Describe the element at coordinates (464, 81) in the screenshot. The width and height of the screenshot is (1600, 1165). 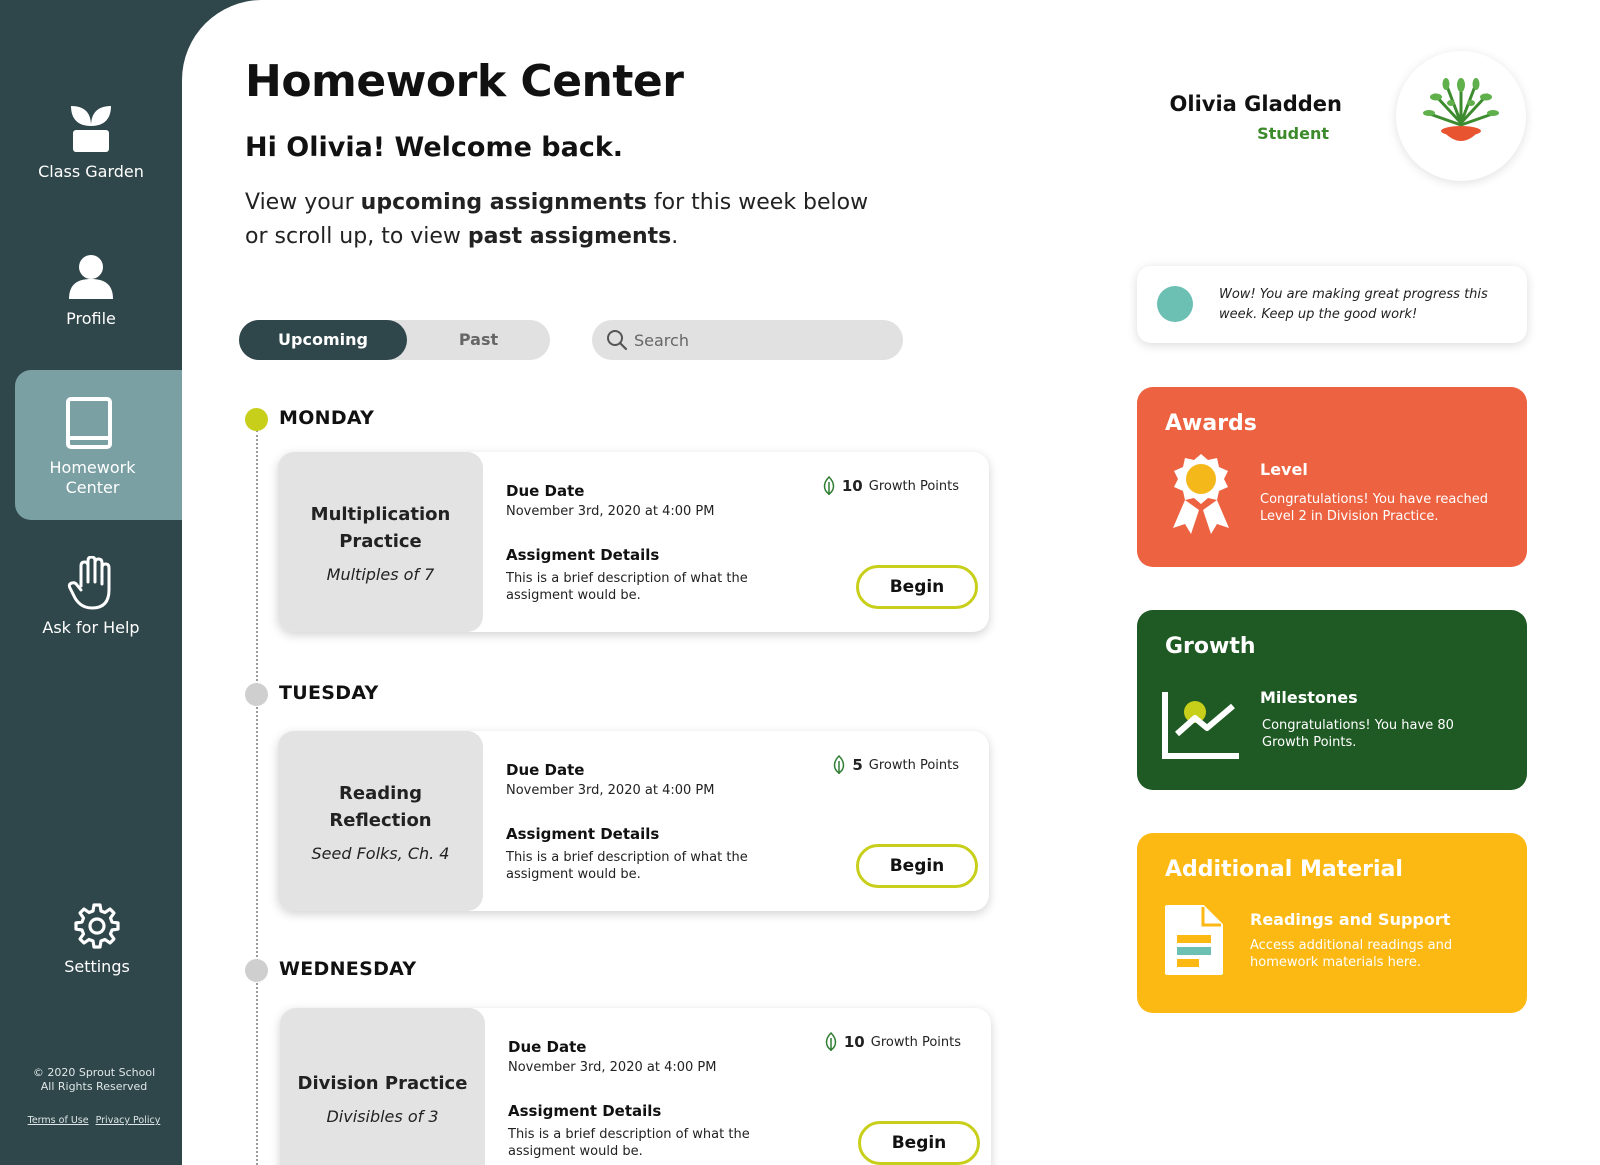
I see `page-title: Homework Center` at that location.